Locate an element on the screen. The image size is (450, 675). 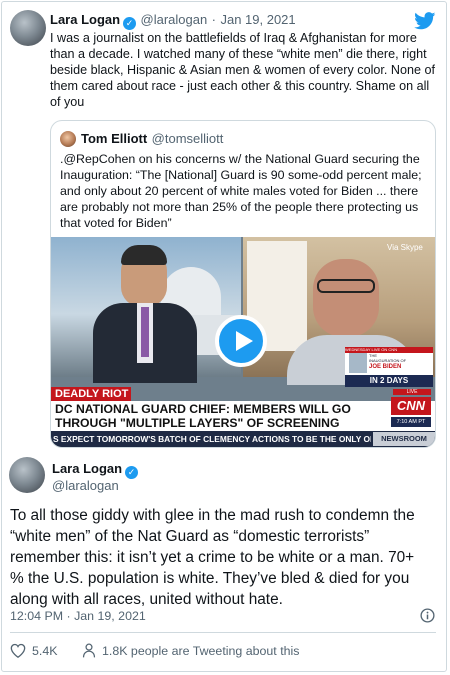
main-author-handle: @laralogan is located at coordinates (85, 485).